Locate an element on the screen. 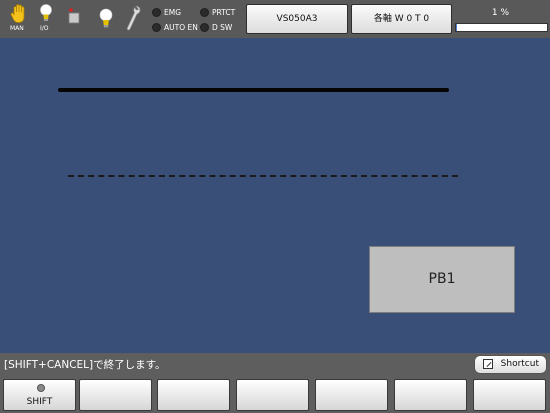 The height and width of the screenshot is (413, 550). emg-indicator-label: EMG is located at coordinates (173, 12).